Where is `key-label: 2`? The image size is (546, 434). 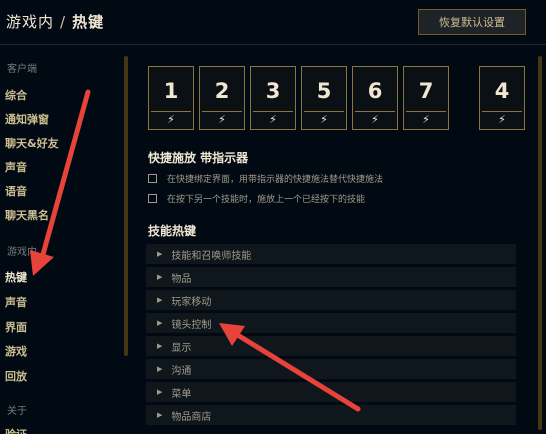 key-label: 2 is located at coordinates (222, 91).